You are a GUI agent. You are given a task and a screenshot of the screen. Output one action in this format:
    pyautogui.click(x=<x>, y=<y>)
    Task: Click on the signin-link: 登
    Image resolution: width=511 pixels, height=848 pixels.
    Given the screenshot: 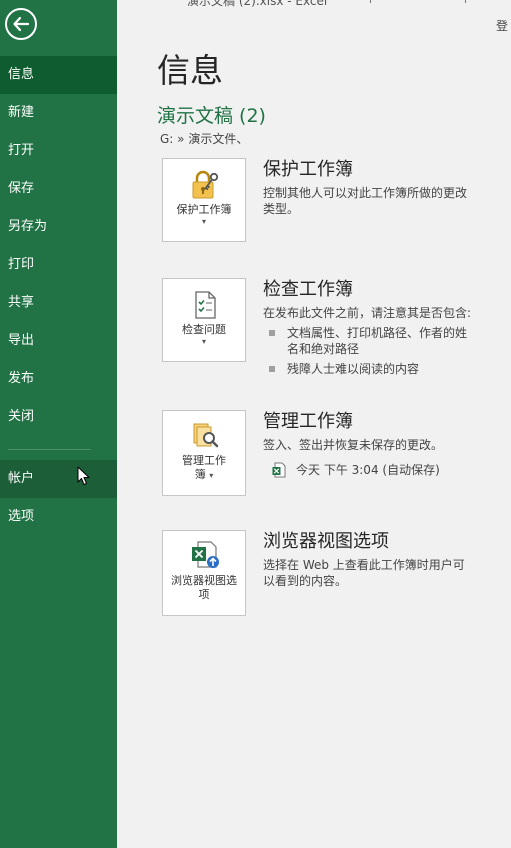 What is the action you would take?
    pyautogui.click(x=502, y=25)
    